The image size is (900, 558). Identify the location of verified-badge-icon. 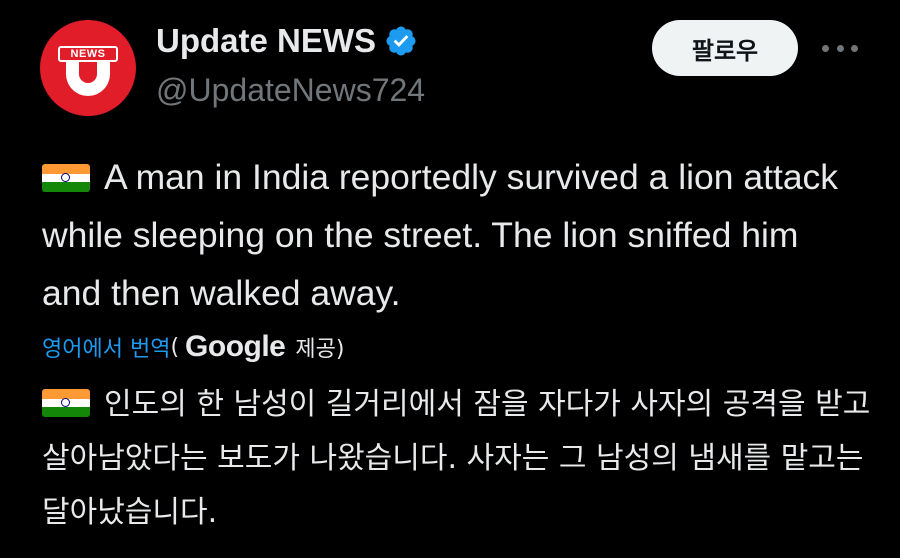
(401, 41).